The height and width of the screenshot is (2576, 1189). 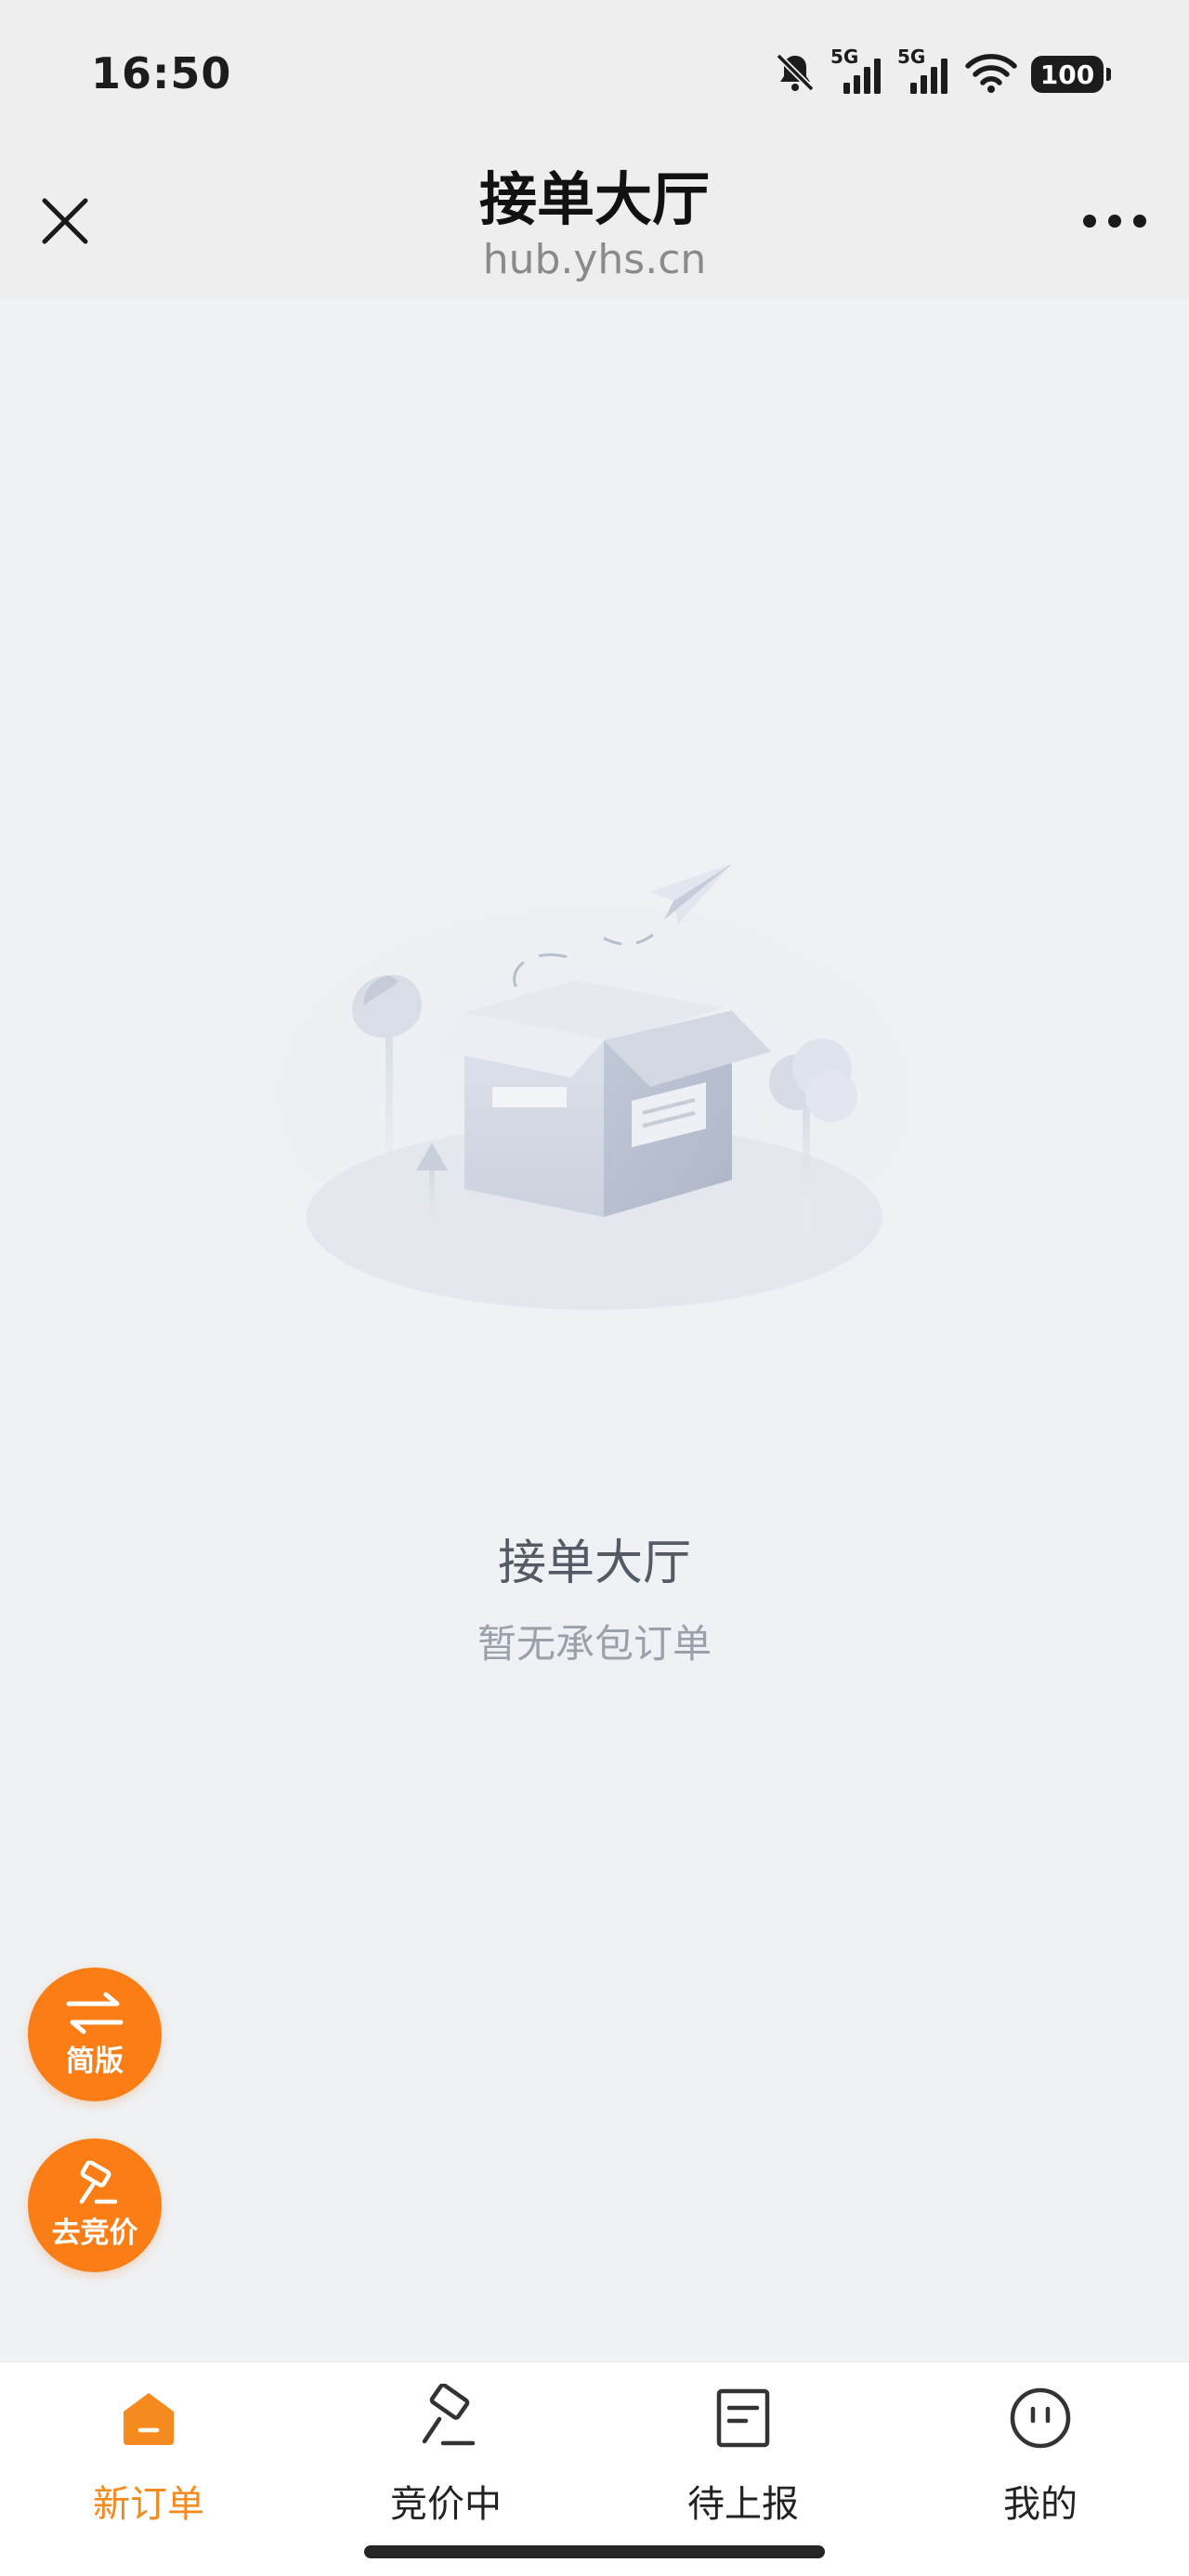 I want to click on home-indicator, so click(x=594, y=2551).